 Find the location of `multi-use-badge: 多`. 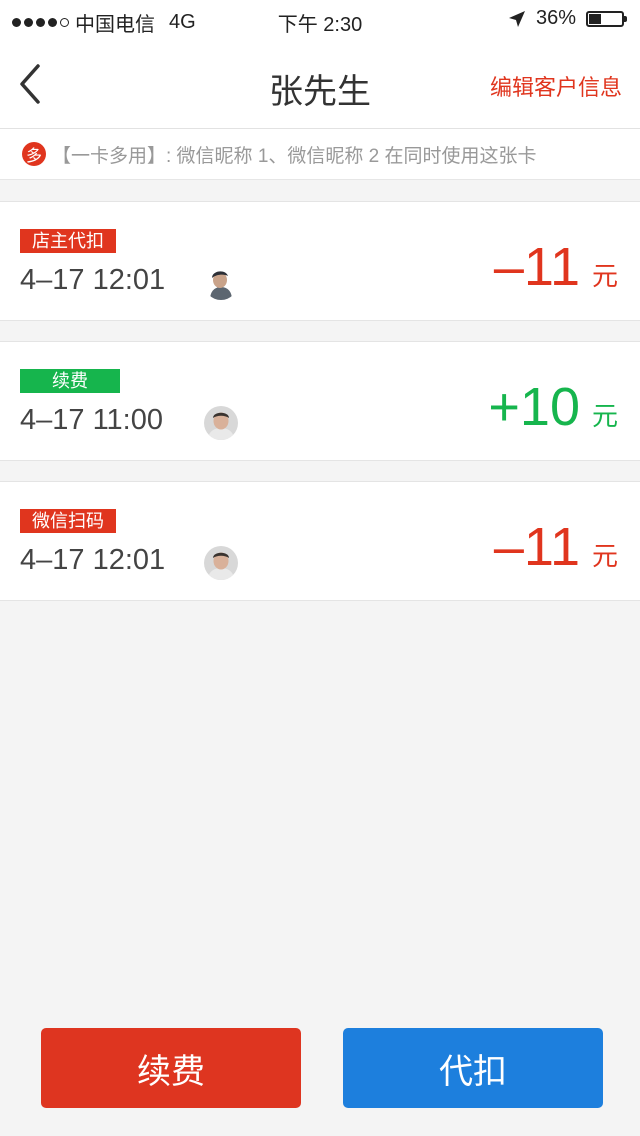

multi-use-badge: 多 is located at coordinates (34, 154).